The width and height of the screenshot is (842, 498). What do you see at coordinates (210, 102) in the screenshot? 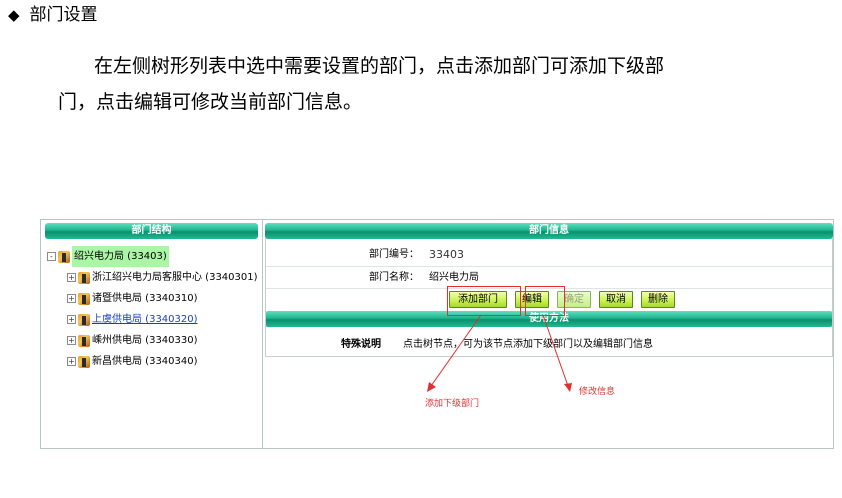
I see `paragraph-line-2: 门，点击编辑可修改当前部门信息。` at bounding box center [210, 102].